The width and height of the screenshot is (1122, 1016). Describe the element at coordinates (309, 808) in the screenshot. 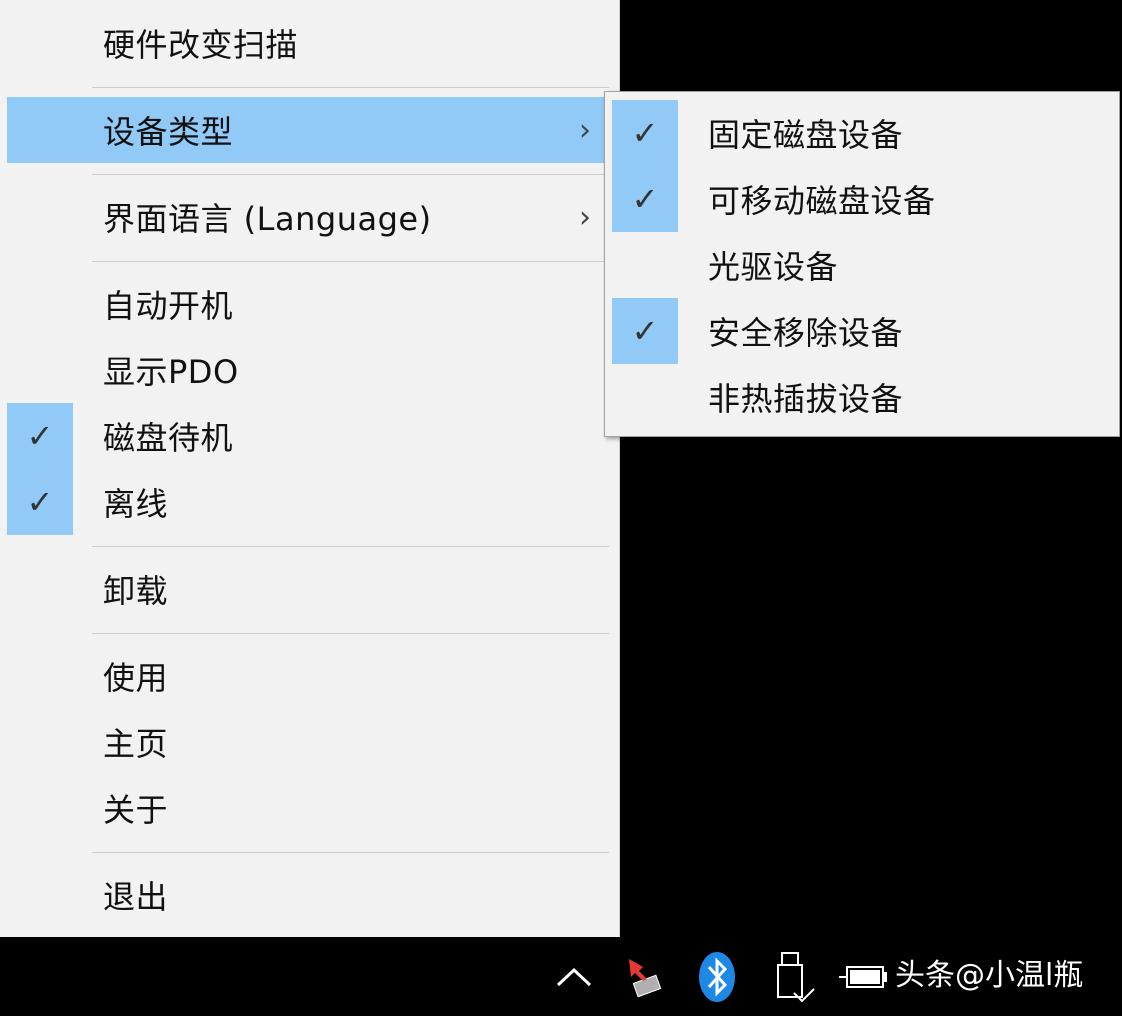

I see `menu-item-about: 关于` at that location.